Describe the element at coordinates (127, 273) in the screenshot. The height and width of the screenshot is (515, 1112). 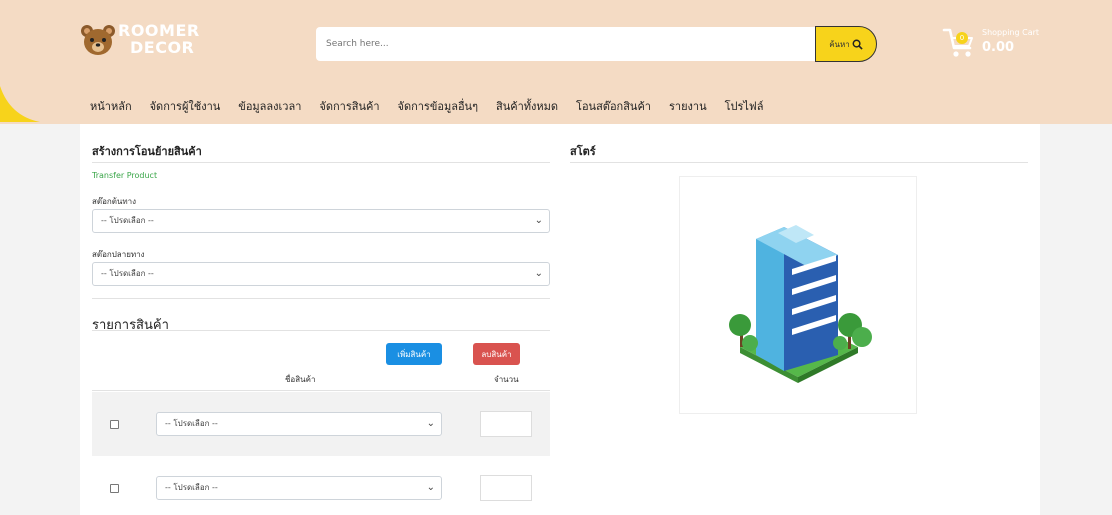
I see `dest-stock-value: -- โปรดเลือก --` at that location.